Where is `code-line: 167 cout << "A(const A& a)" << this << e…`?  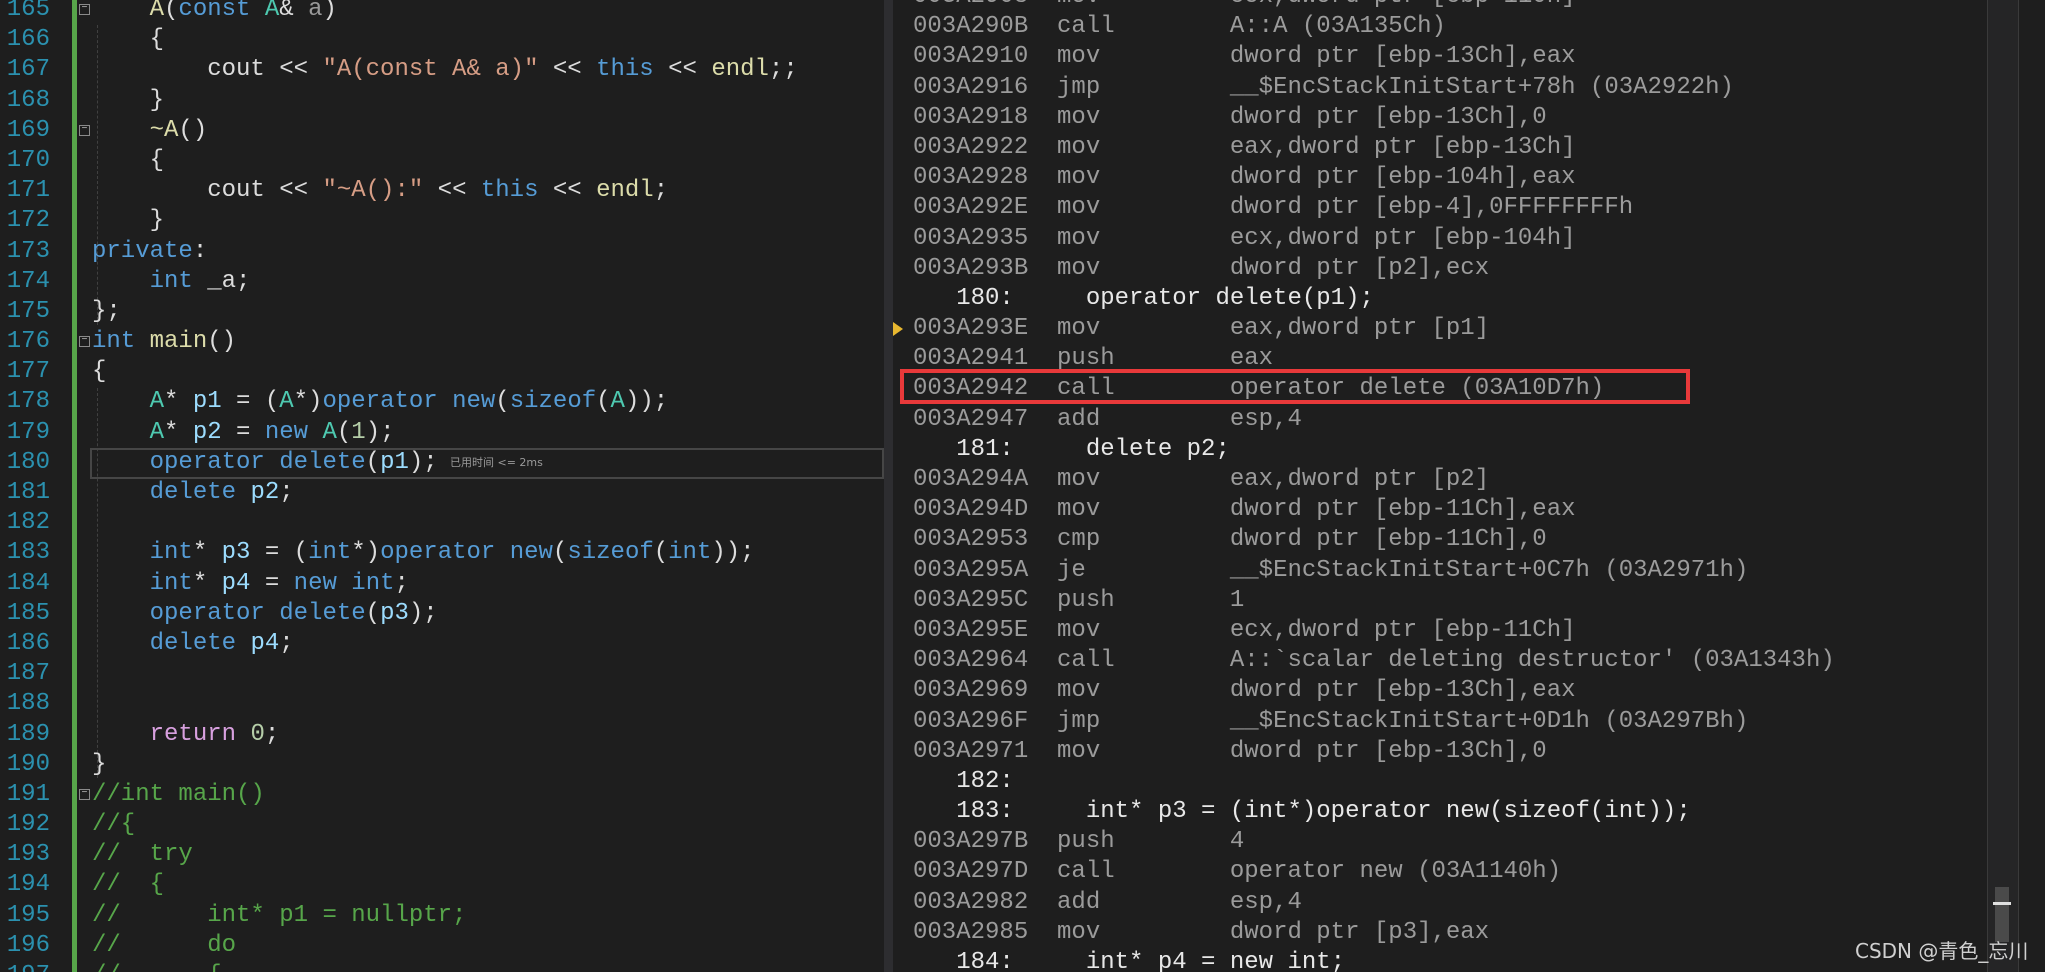 code-line: 167 cout << "A(const A& a)" << this << e… is located at coordinates (442, 70).